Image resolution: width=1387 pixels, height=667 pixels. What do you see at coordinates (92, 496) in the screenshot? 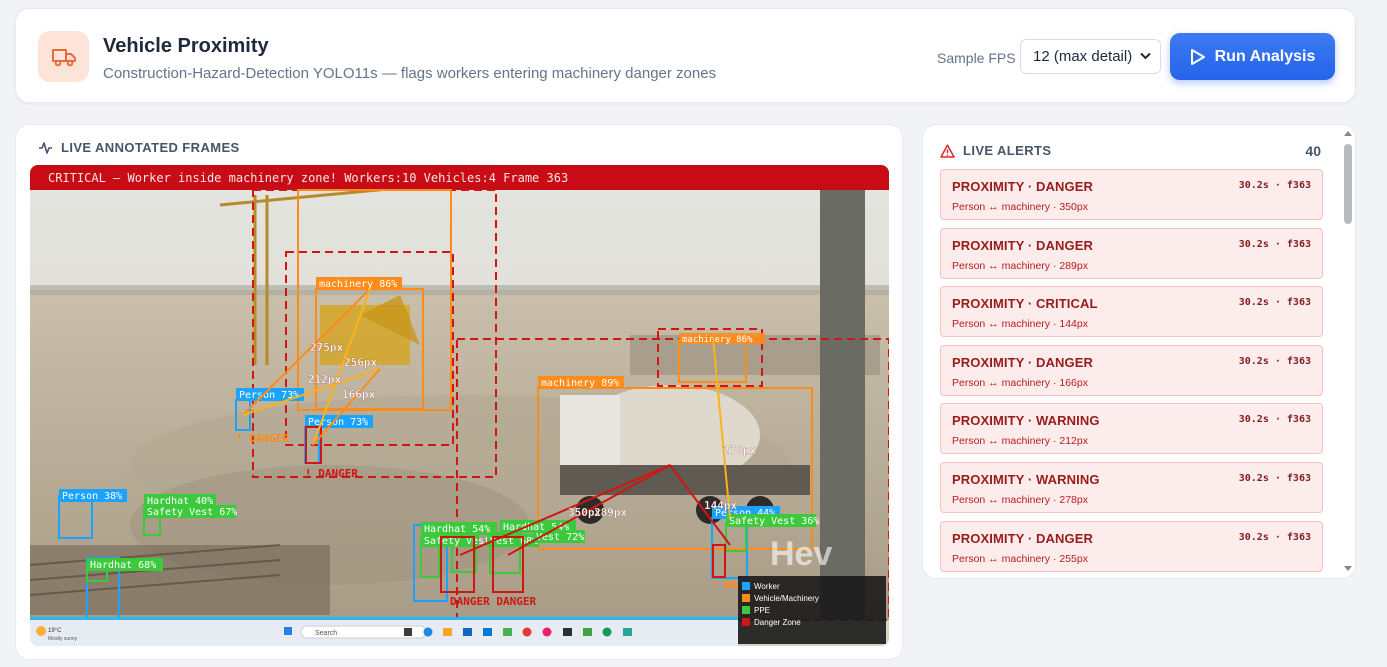
I see `label-person-bottom-left: Person 38%` at bounding box center [92, 496].